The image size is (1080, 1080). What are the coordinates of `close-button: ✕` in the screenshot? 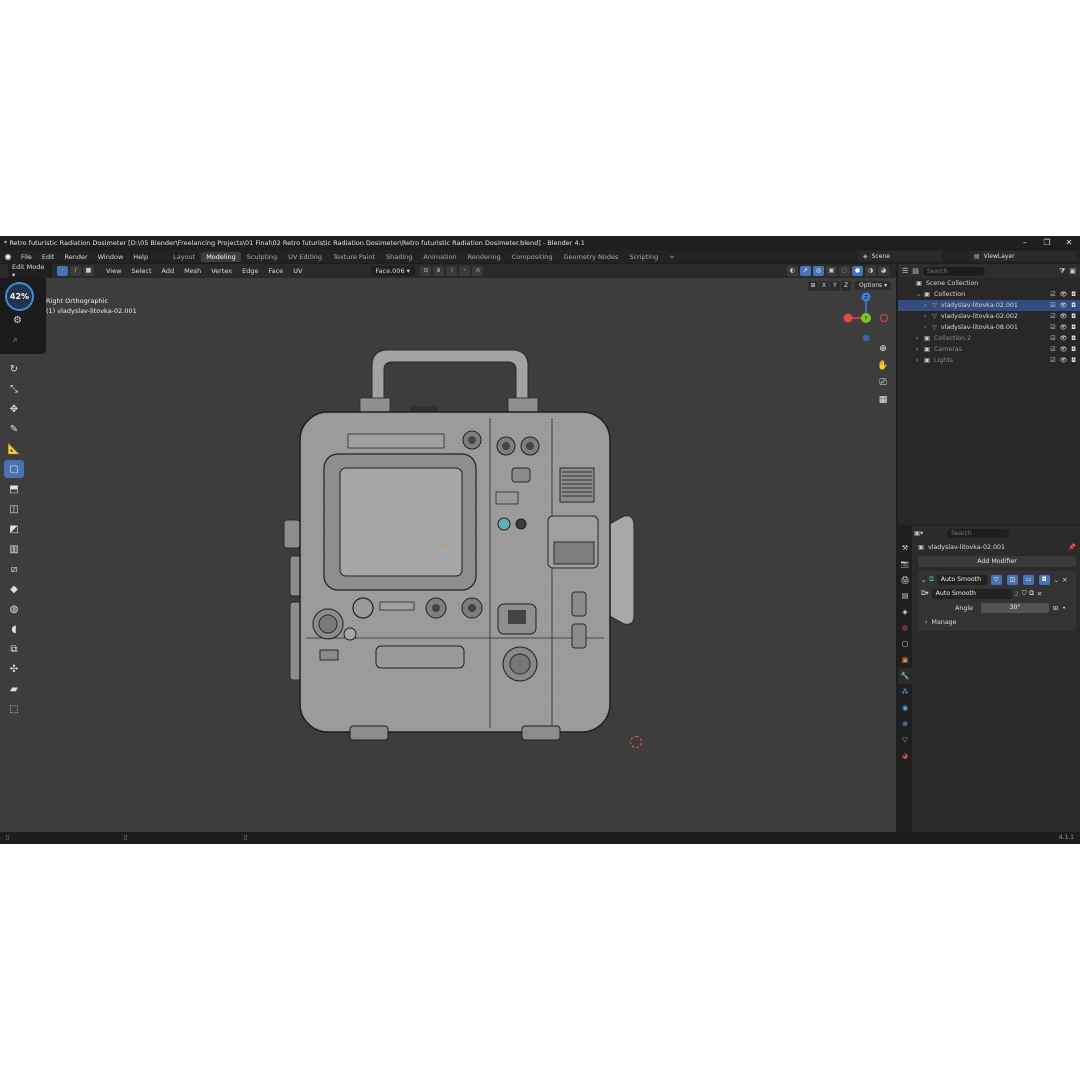 It's located at (1069, 242).